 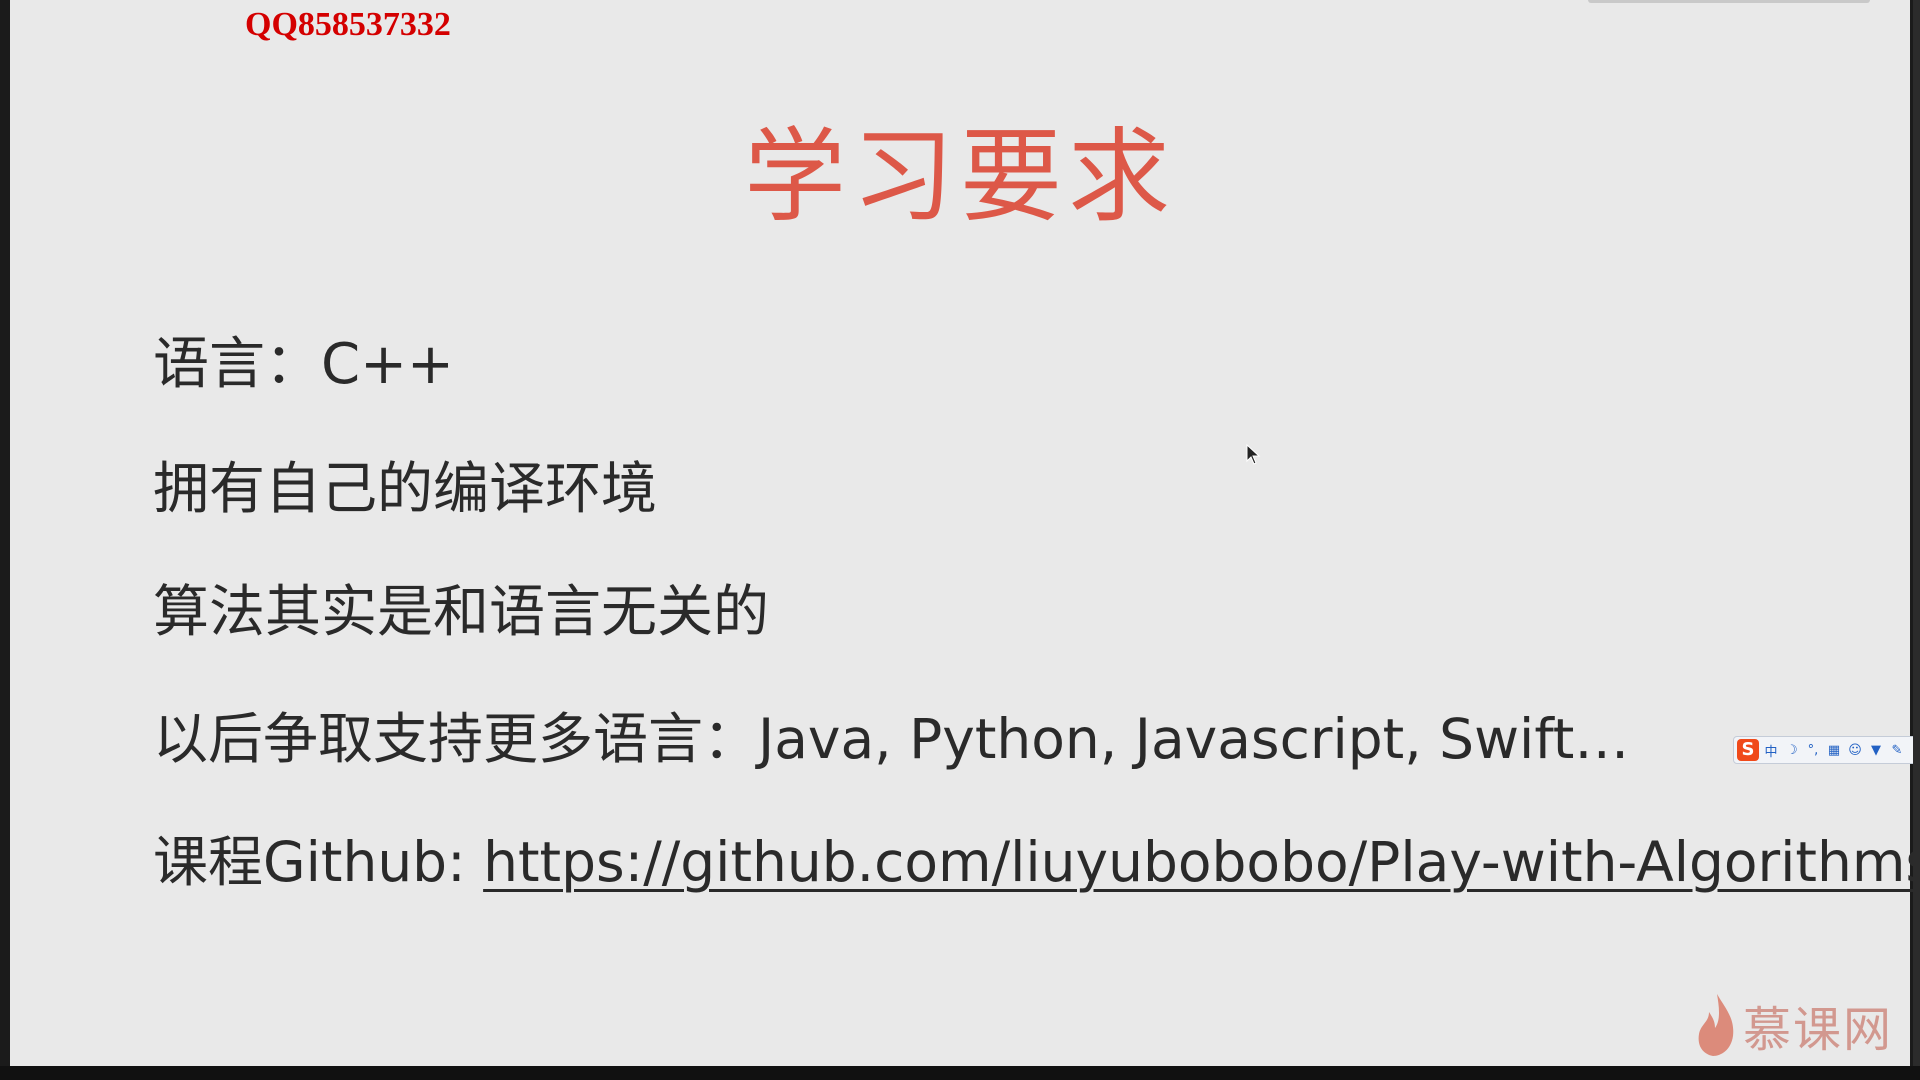 I want to click on slide-title: 学习要求, so click(x=960, y=177).